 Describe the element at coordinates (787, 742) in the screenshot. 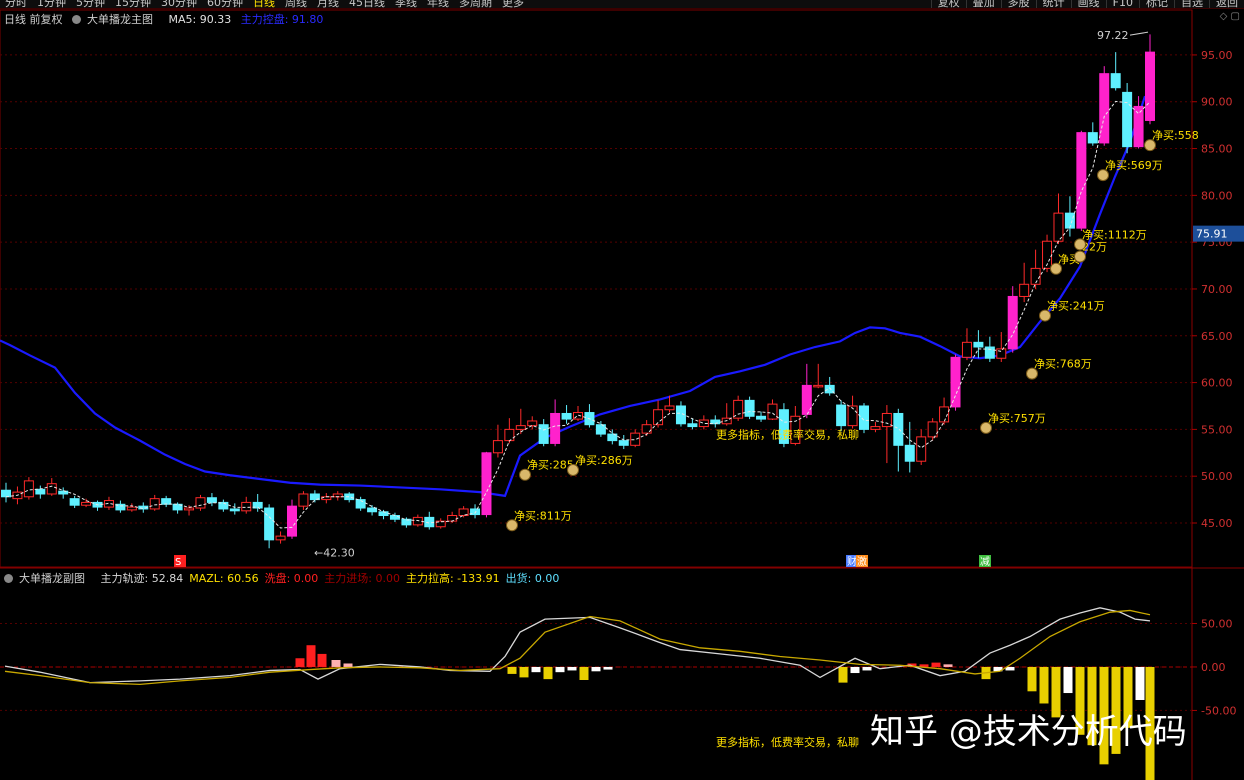

I see `promo-note-sub: 更多指标，低费率交易，私聊` at that location.